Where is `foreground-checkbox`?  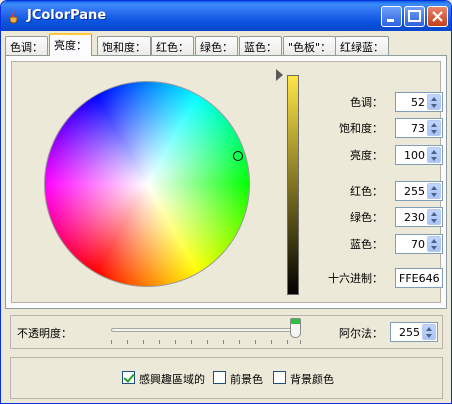
foreground-checkbox is located at coordinates (219, 377).